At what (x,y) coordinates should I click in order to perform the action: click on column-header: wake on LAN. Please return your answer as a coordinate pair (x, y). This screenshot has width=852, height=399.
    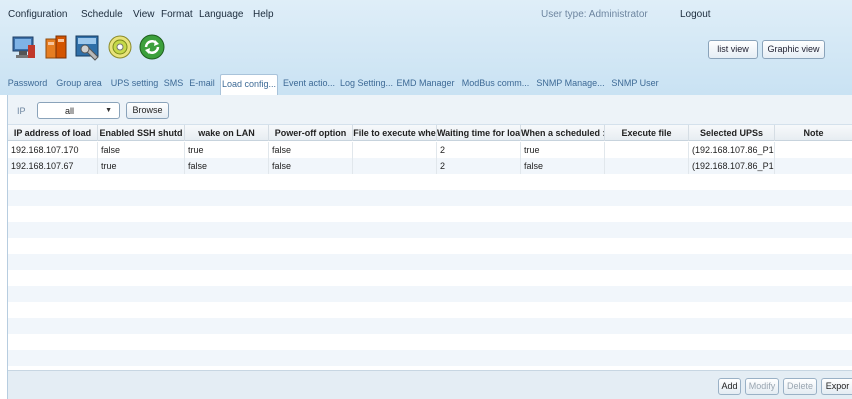
    Looking at the image, I should click on (227, 133).